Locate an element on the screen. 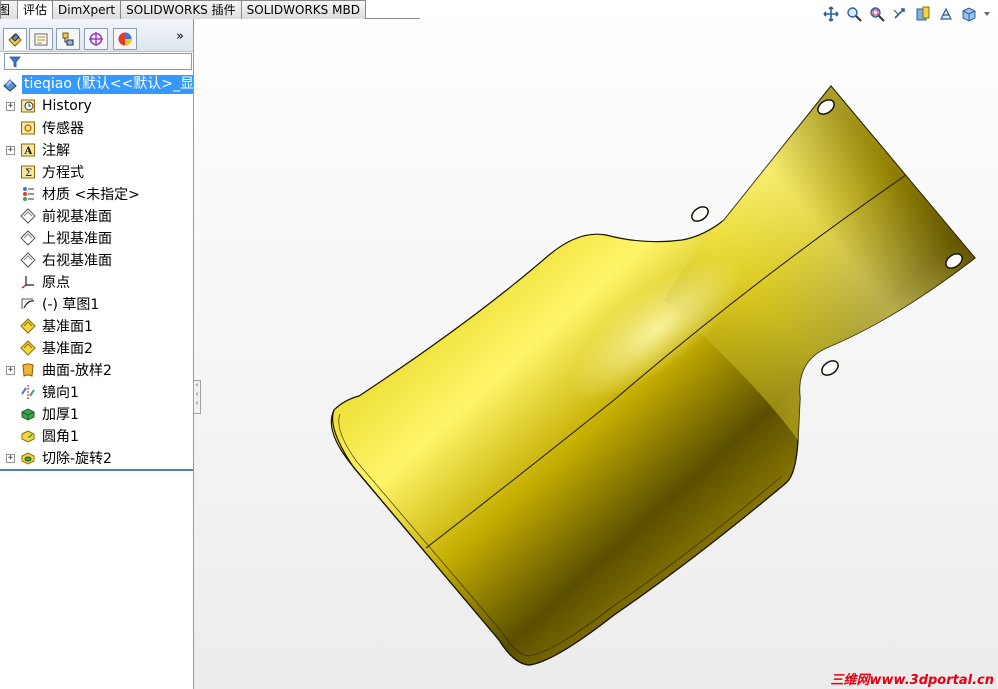 This screenshot has width=998, height=689. tree-item: 右视基准面 is located at coordinates (96, 260).